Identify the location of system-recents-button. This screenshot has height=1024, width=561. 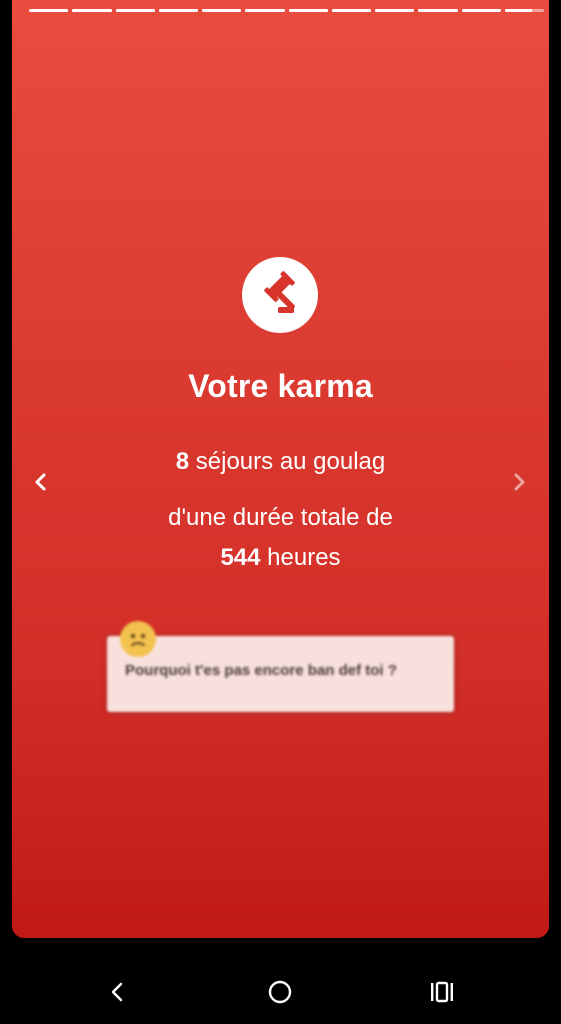
(442, 992).